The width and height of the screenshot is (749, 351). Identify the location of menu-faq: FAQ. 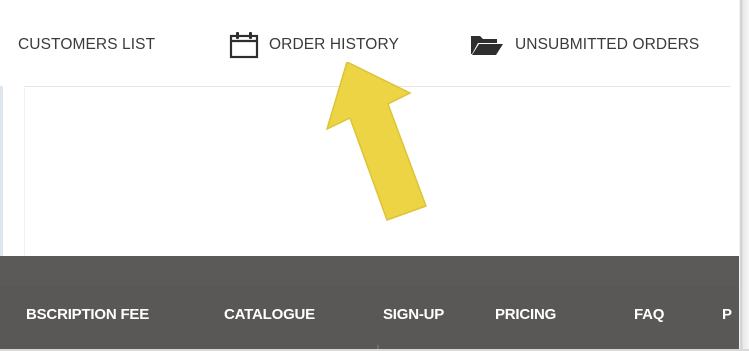
(649, 315).